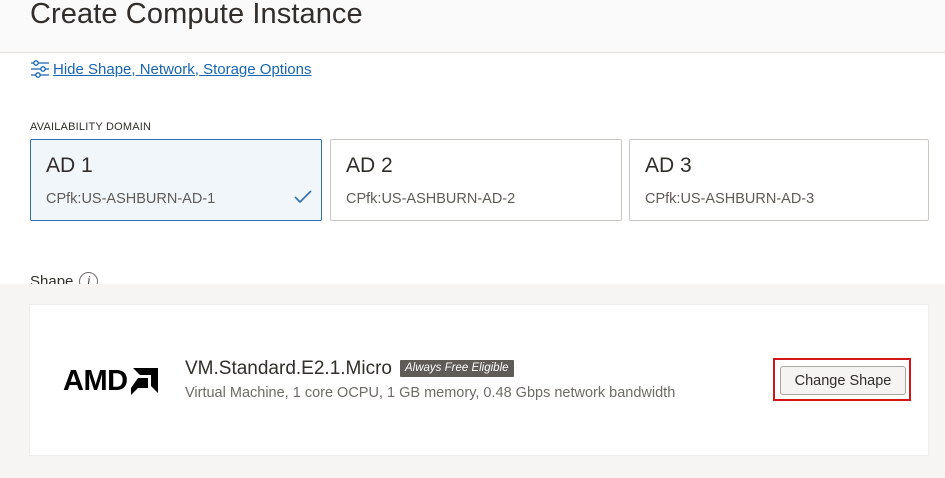  What do you see at coordinates (131, 199) in the screenshot?
I see `ad-id: CPfk:US-ASHBURN-AD-1` at bounding box center [131, 199].